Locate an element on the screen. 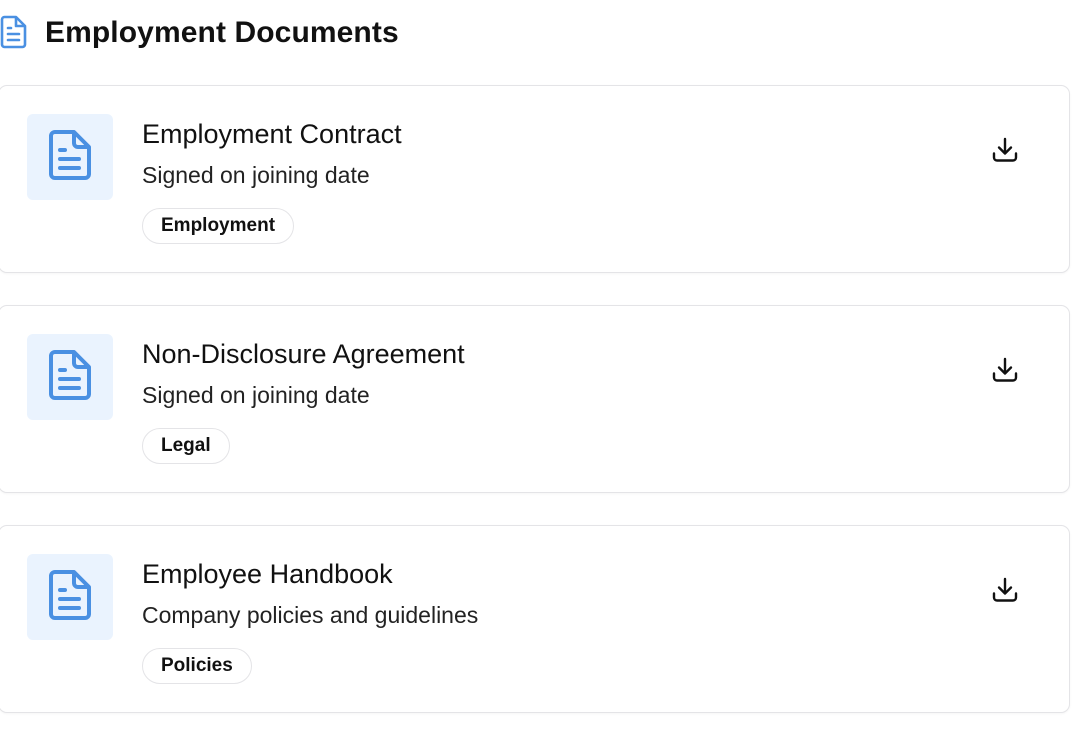 This screenshot has height=746, width=1073. document-subtitle: Company policies and guidelines is located at coordinates (310, 615).